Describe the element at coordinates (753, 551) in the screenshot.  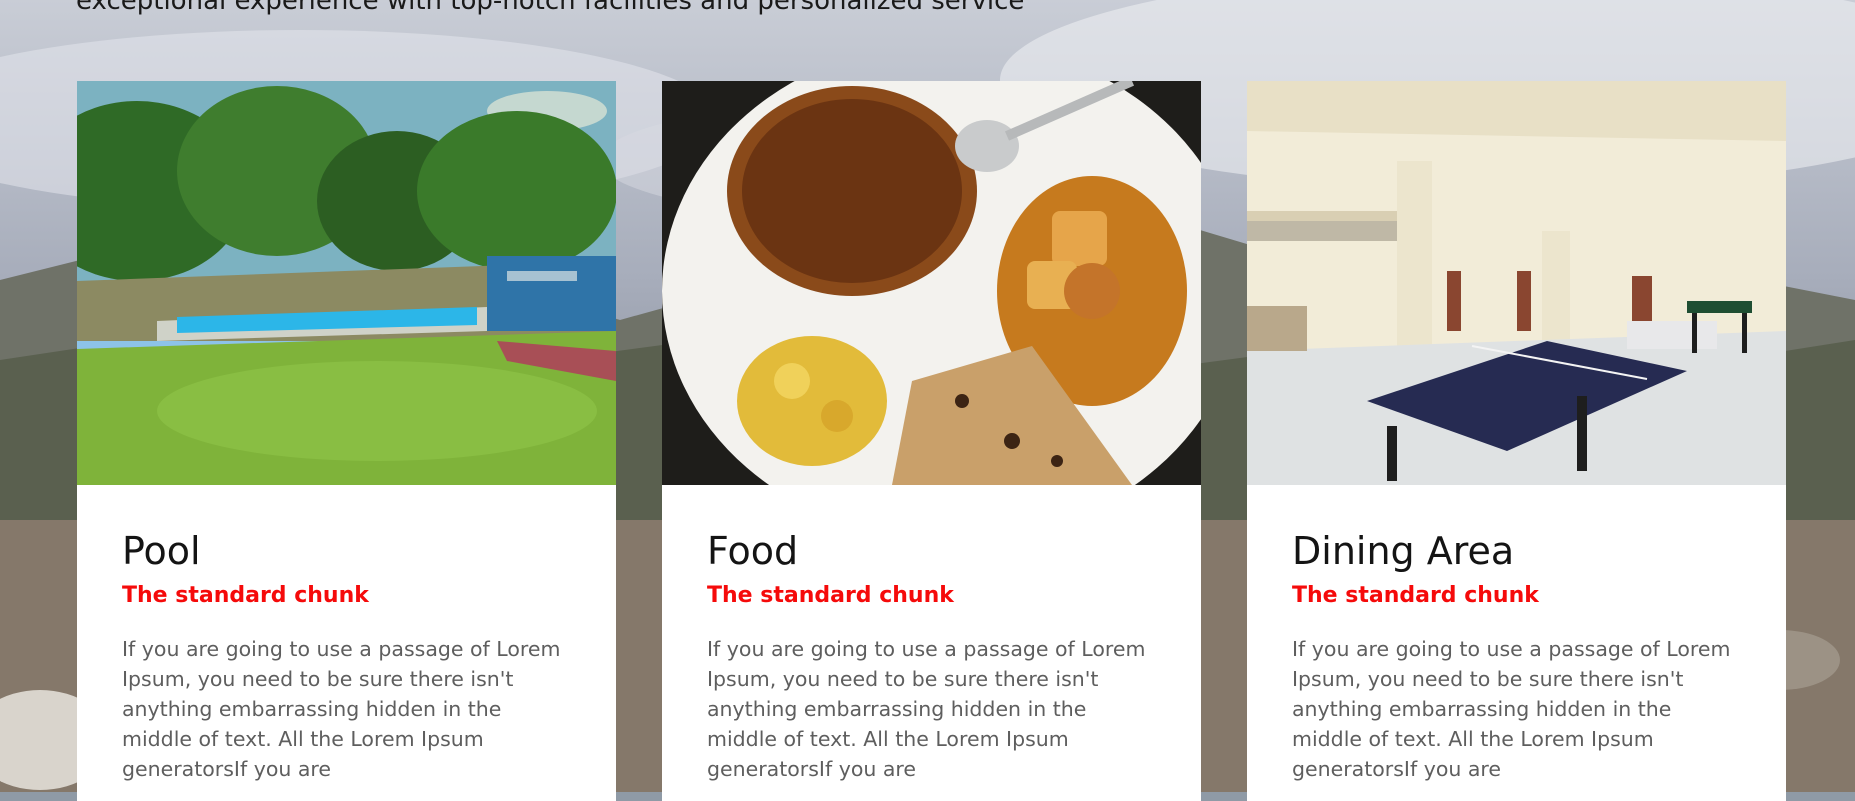
I see `card-title: Food` at that location.